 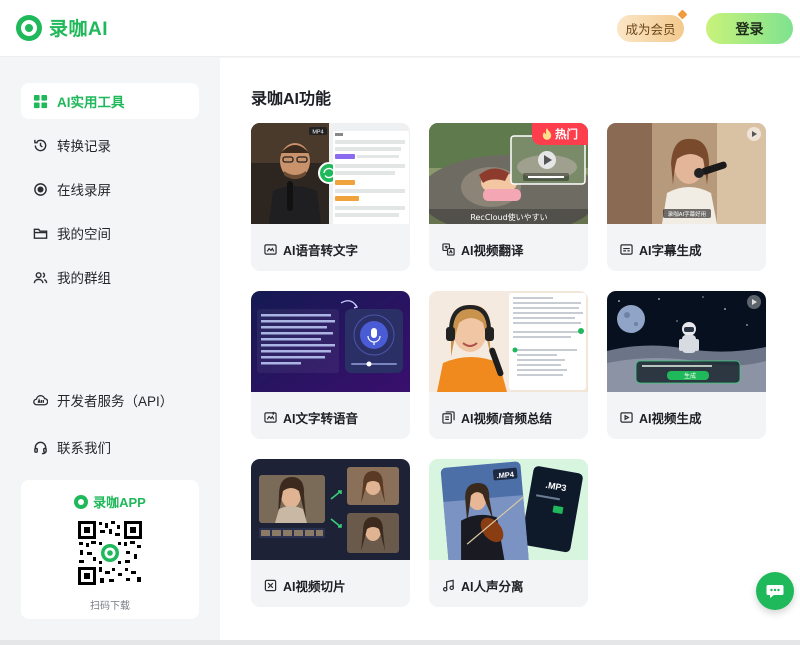 What do you see at coordinates (547, 134) in the screenshot?
I see `fire-icon` at bounding box center [547, 134].